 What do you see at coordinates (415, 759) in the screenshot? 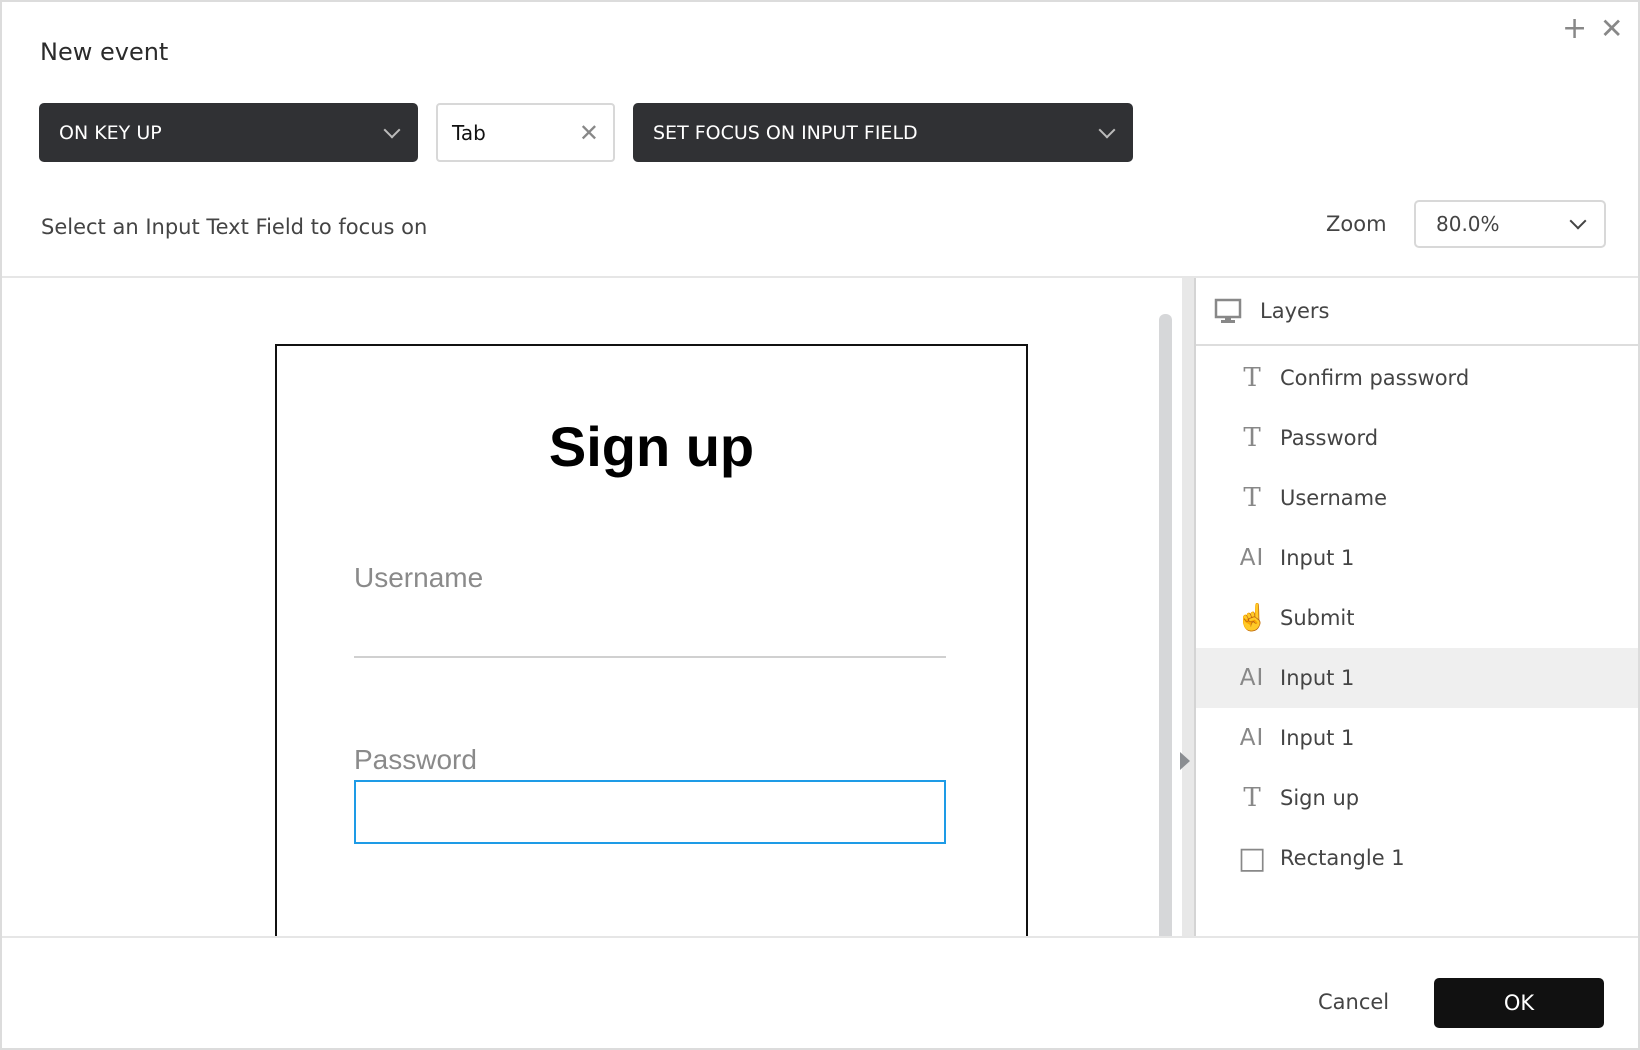
I see `preview-password-label: Password` at bounding box center [415, 759].